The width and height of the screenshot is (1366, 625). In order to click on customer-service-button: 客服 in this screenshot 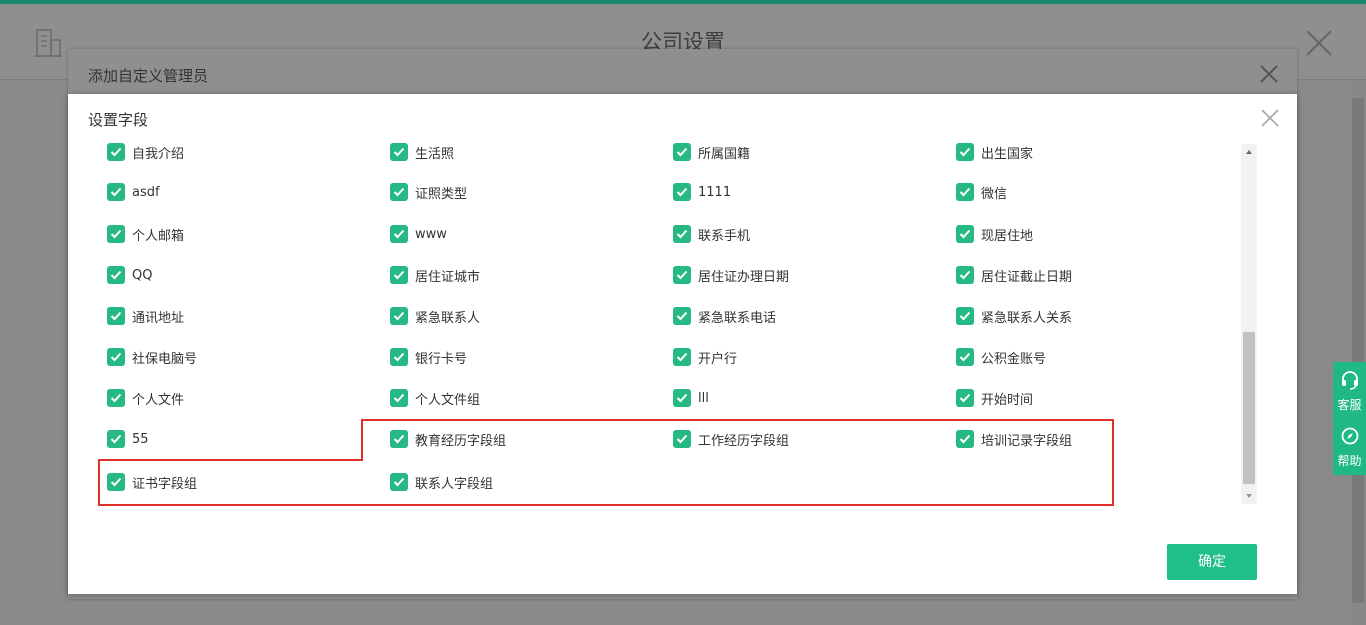, I will do `click(1349, 389)`.